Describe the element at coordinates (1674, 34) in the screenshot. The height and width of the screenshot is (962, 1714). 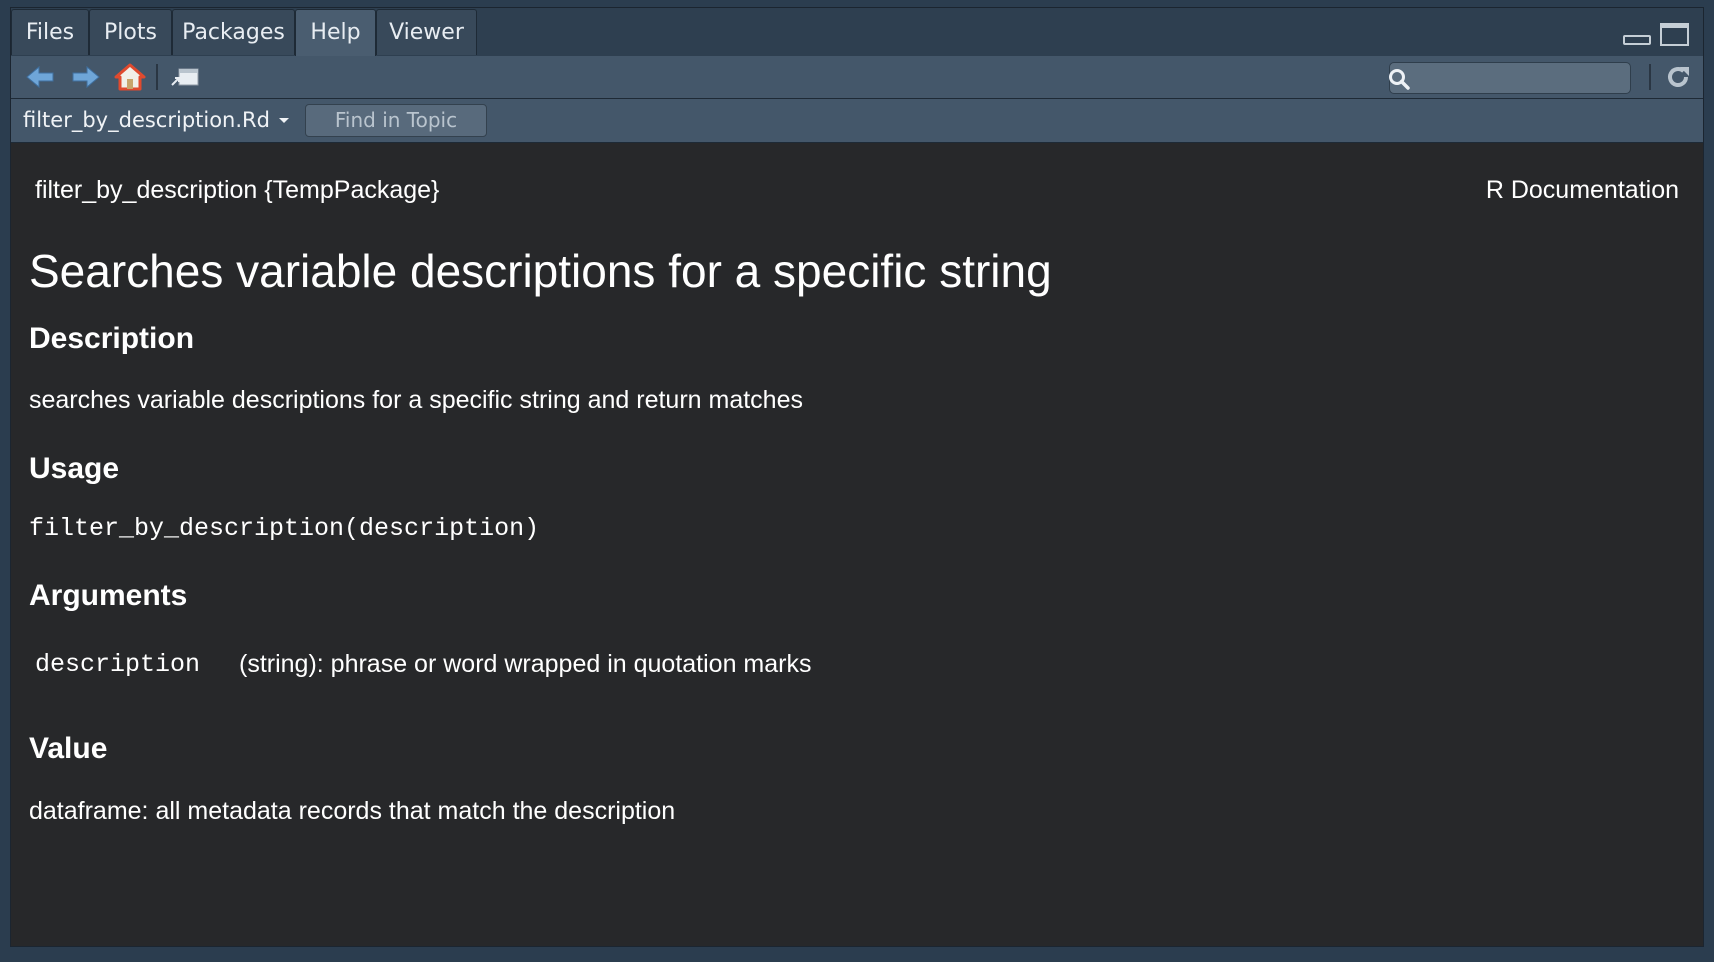
I see `maximize-icon` at that location.